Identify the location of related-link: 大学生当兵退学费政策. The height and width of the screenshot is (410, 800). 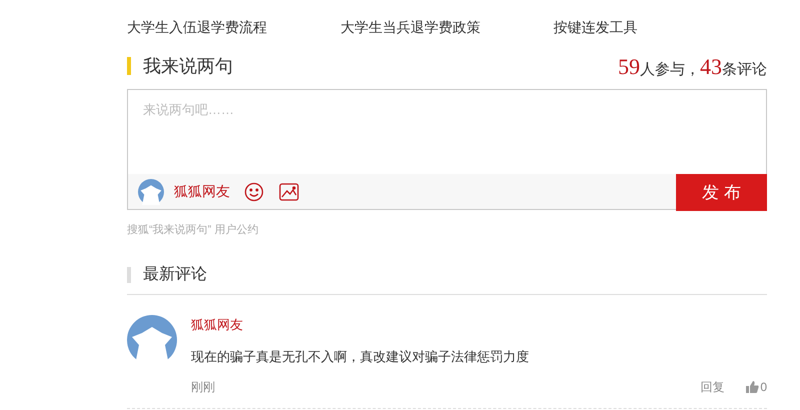
(410, 27).